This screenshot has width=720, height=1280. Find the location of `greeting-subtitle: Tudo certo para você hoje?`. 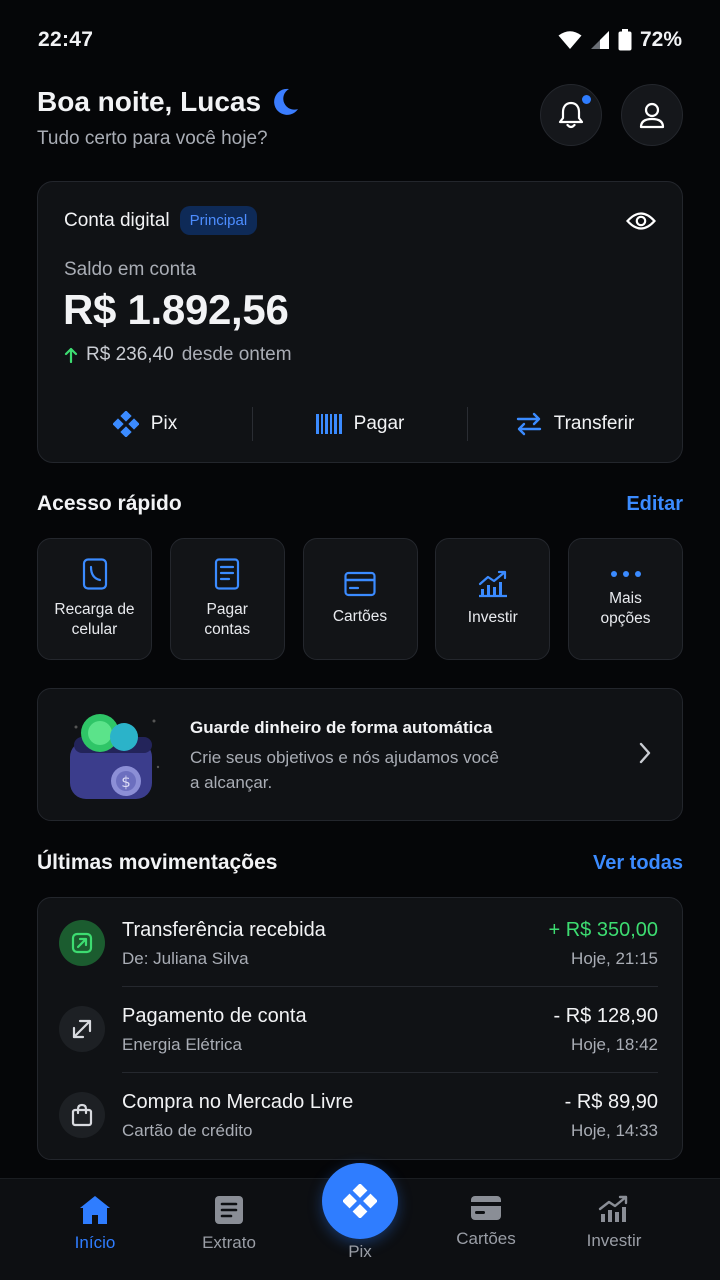

greeting-subtitle: Tudo certo para você hoje? is located at coordinates (152, 138).